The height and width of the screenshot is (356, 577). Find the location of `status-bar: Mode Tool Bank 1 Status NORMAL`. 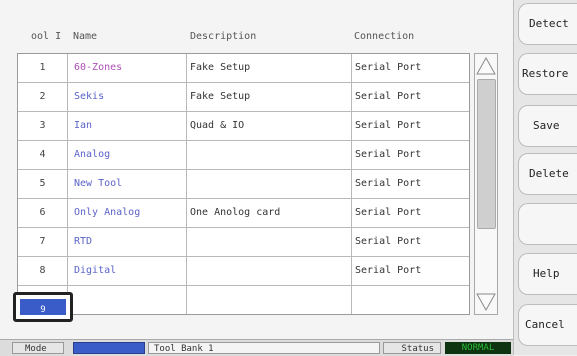

status-bar: Mode Tool Bank 1 Status NORMAL is located at coordinates (256, 347).